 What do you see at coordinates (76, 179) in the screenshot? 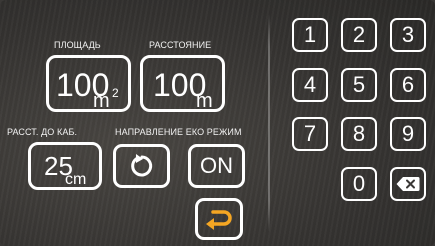
I see `cable-distance-unit: cm` at bounding box center [76, 179].